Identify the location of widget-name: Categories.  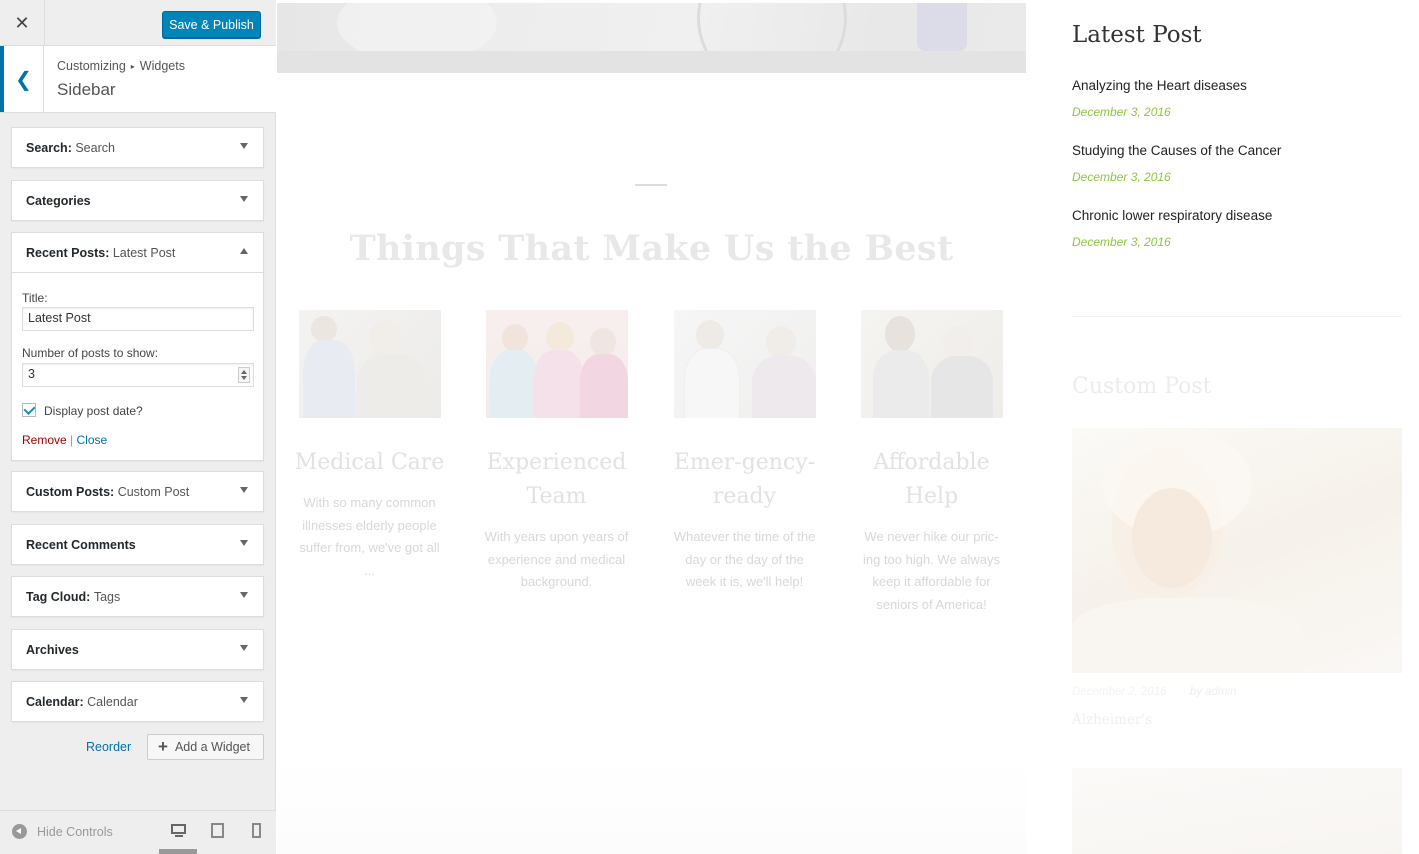
(58, 200).